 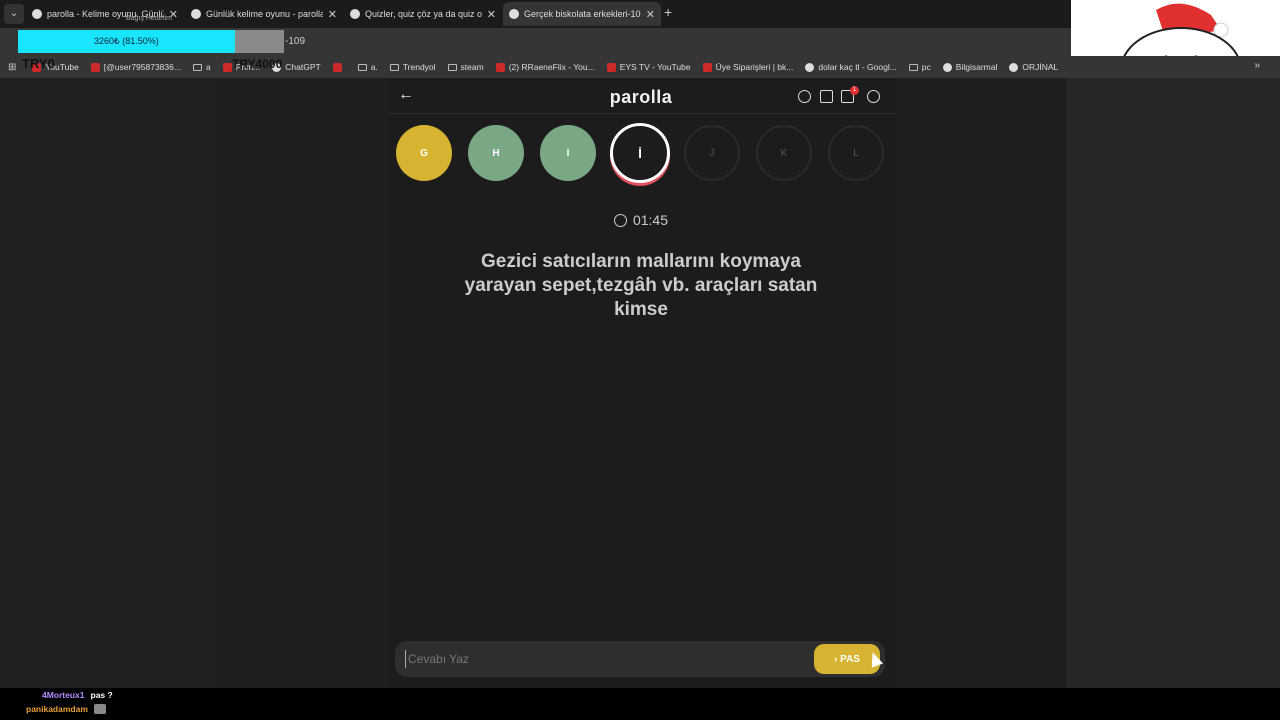 I want to click on bookmark-item: ORJİNAL, so click(x=1033, y=67).